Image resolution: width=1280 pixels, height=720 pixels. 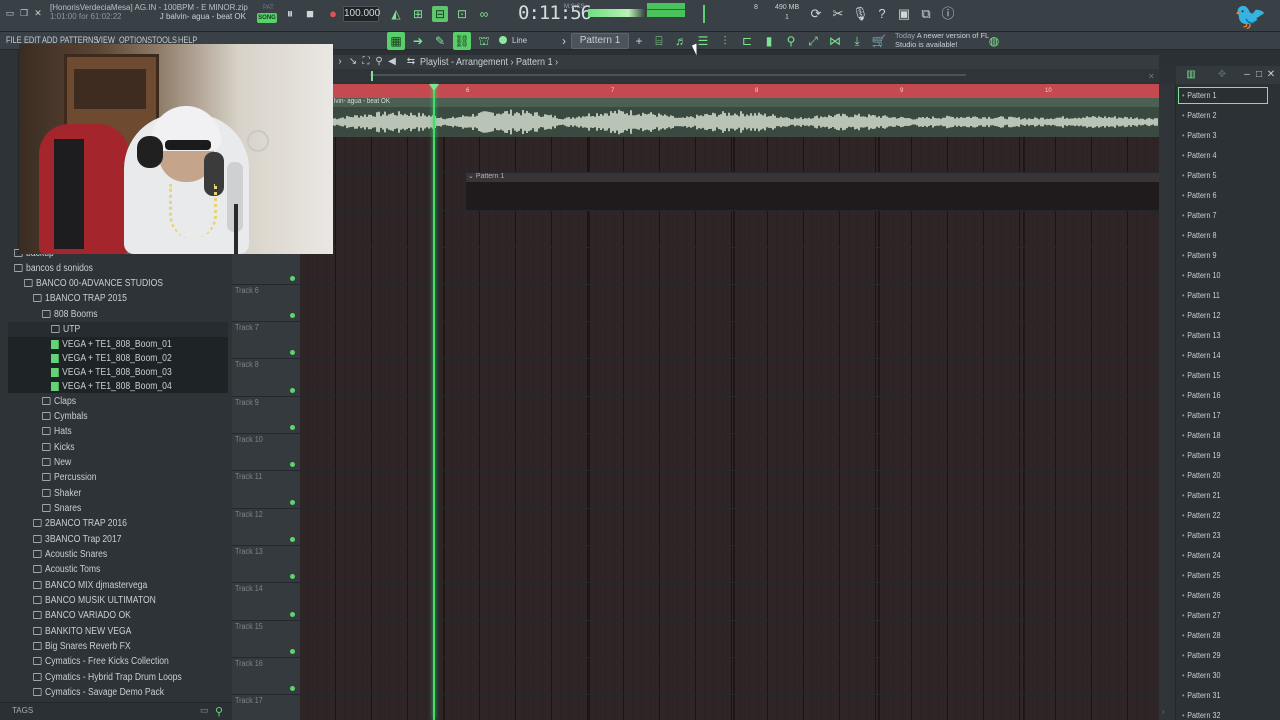 I want to click on info-icon: ⓘ, so click(x=948, y=14).